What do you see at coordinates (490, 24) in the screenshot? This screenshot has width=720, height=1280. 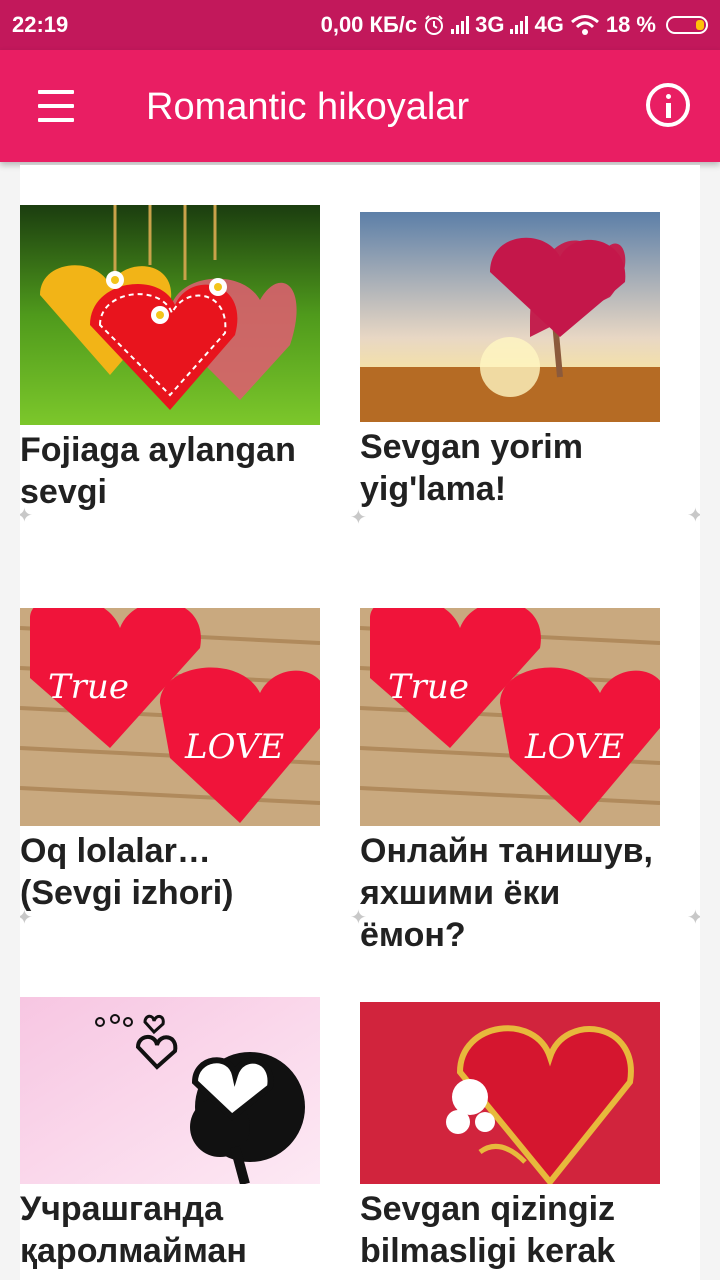 I see `network-type-1: 3G` at bounding box center [490, 24].